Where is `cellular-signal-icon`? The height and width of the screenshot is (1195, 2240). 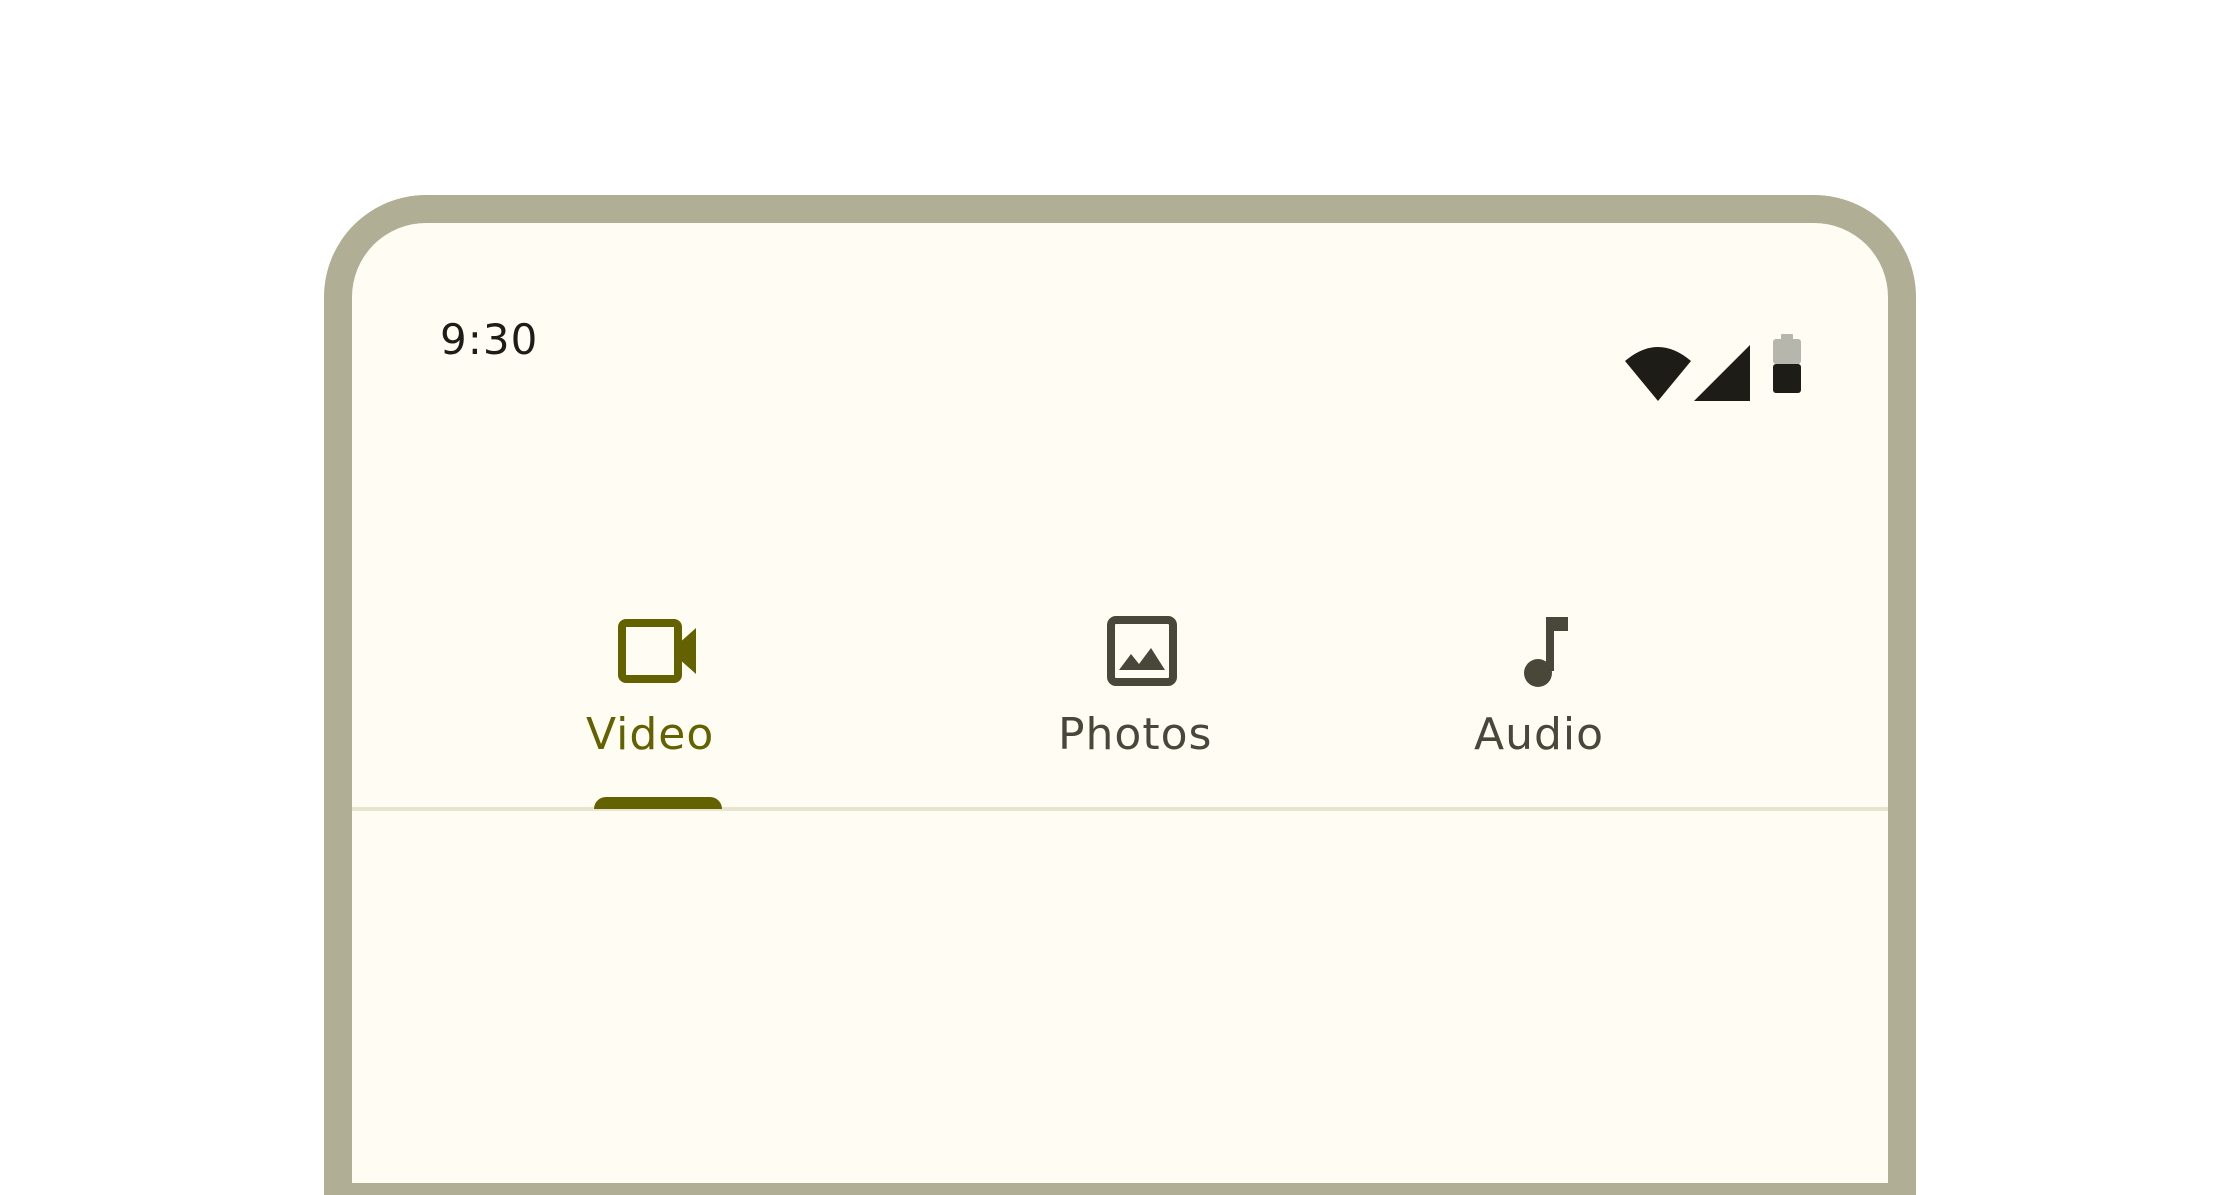 cellular-signal-icon is located at coordinates (1722, 373).